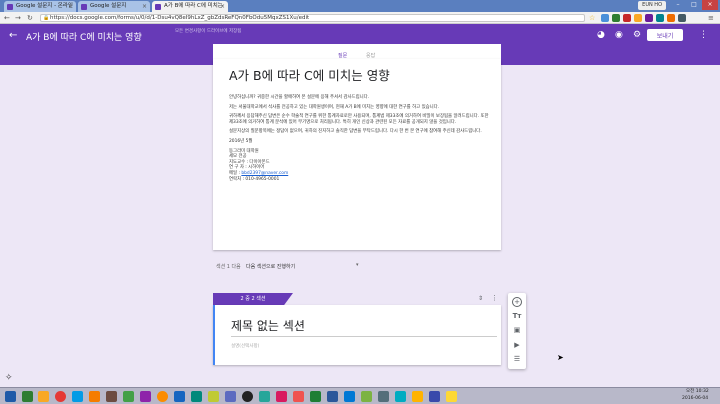 The image size is (720, 404). What do you see at coordinates (298, 396) in the screenshot?
I see `powerpoint-icon` at bounding box center [298, 396].